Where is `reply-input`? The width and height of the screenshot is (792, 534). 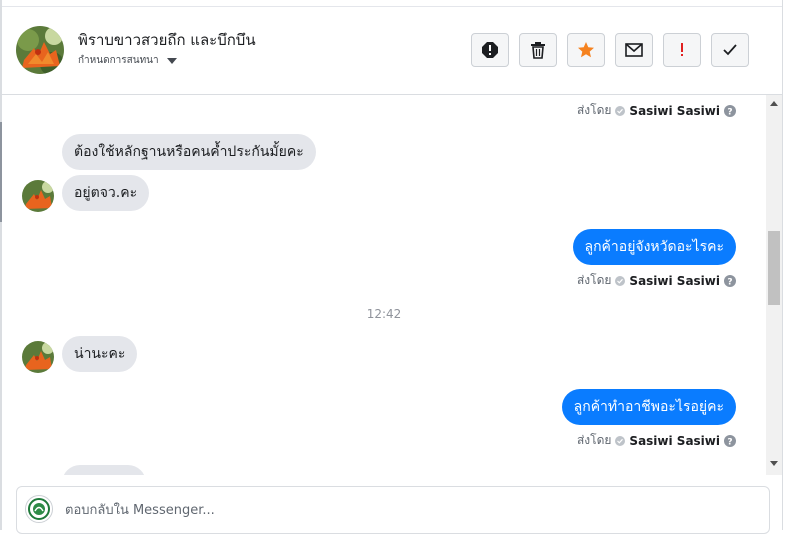 reply-input is located at coordinates (390, 510).